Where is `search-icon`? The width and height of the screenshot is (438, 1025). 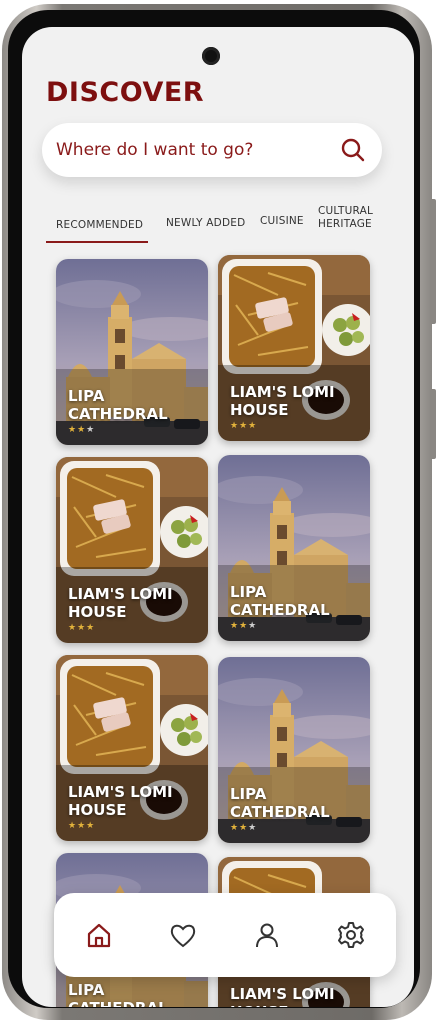 search-icon is located at coordinates (353, 150).